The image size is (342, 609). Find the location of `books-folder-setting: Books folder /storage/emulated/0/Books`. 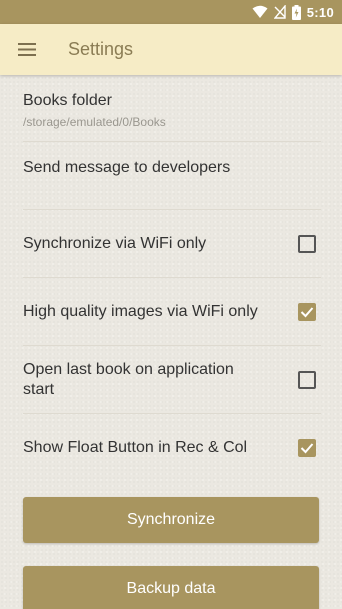

books-folder-setting: Books folder /storage/emulated/0/Books is located at coordinates (172, 108).